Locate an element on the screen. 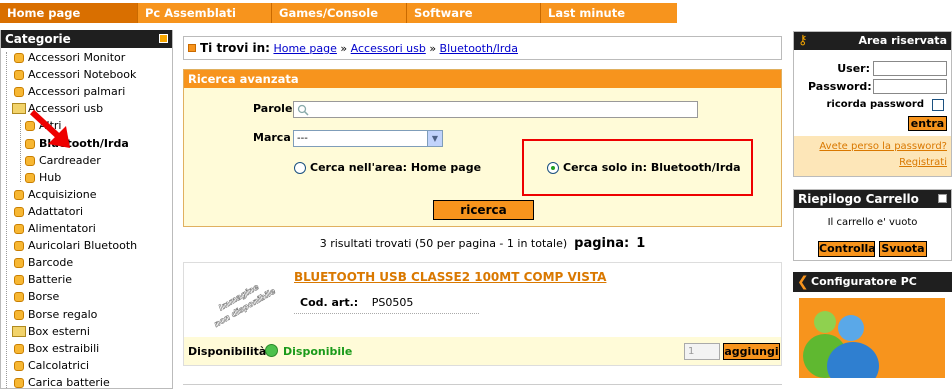 Image resolution: width=952 pixels, height=391 pixels. sidebar-item-label: Borse regalo is located at coordinates (63, 314).